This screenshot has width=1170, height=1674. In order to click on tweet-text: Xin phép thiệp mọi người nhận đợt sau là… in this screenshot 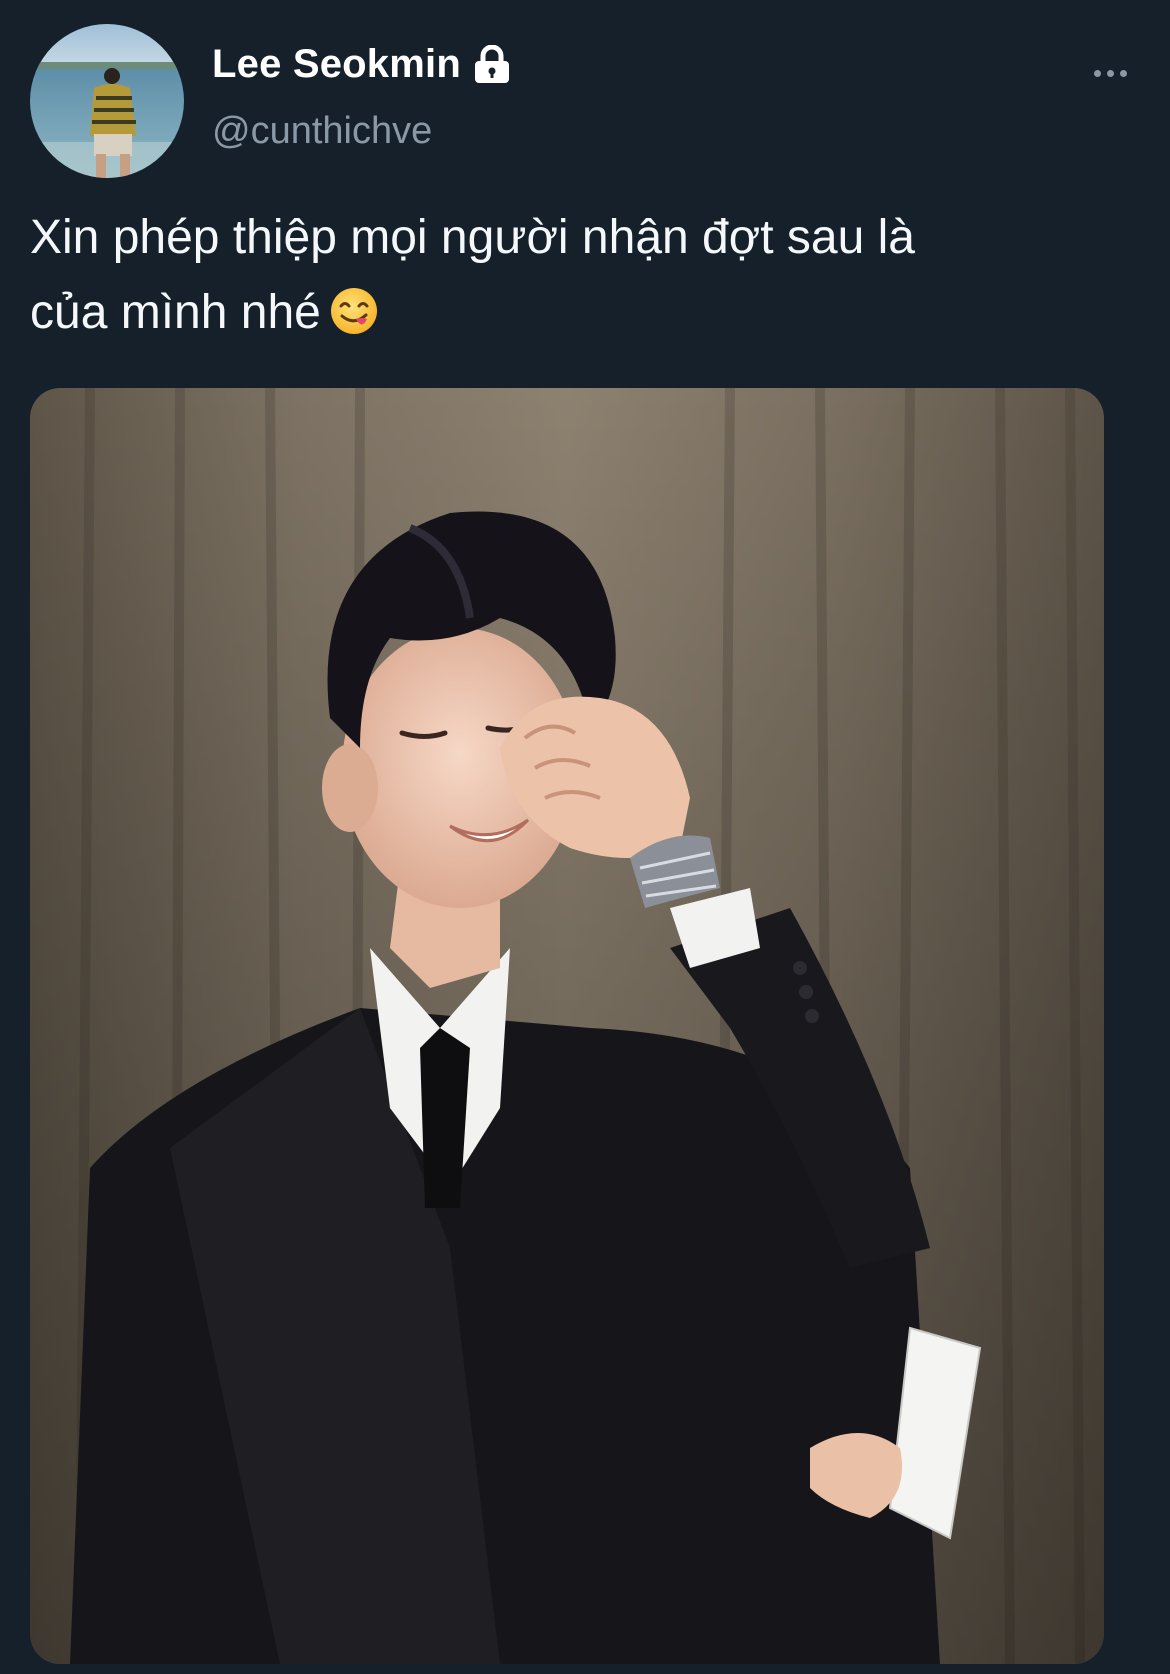, I will do `click(580, 279)`.